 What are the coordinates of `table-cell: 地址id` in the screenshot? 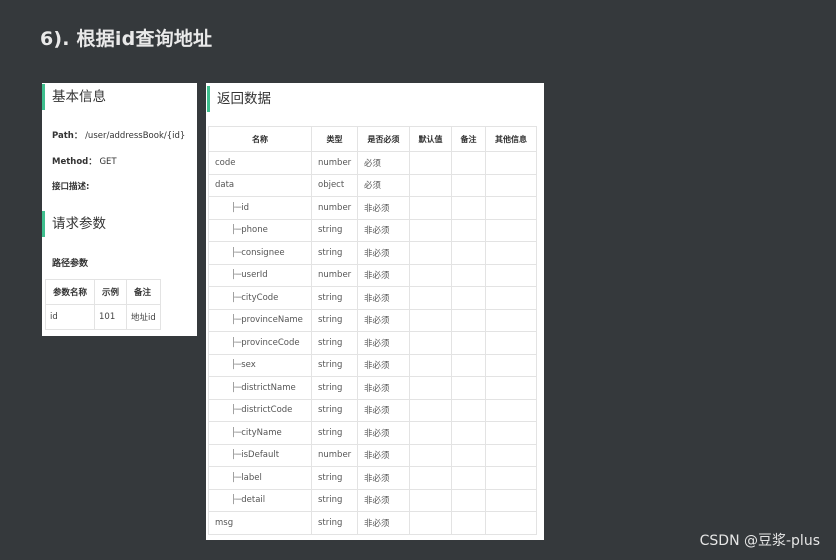 It's located at (143, 317).